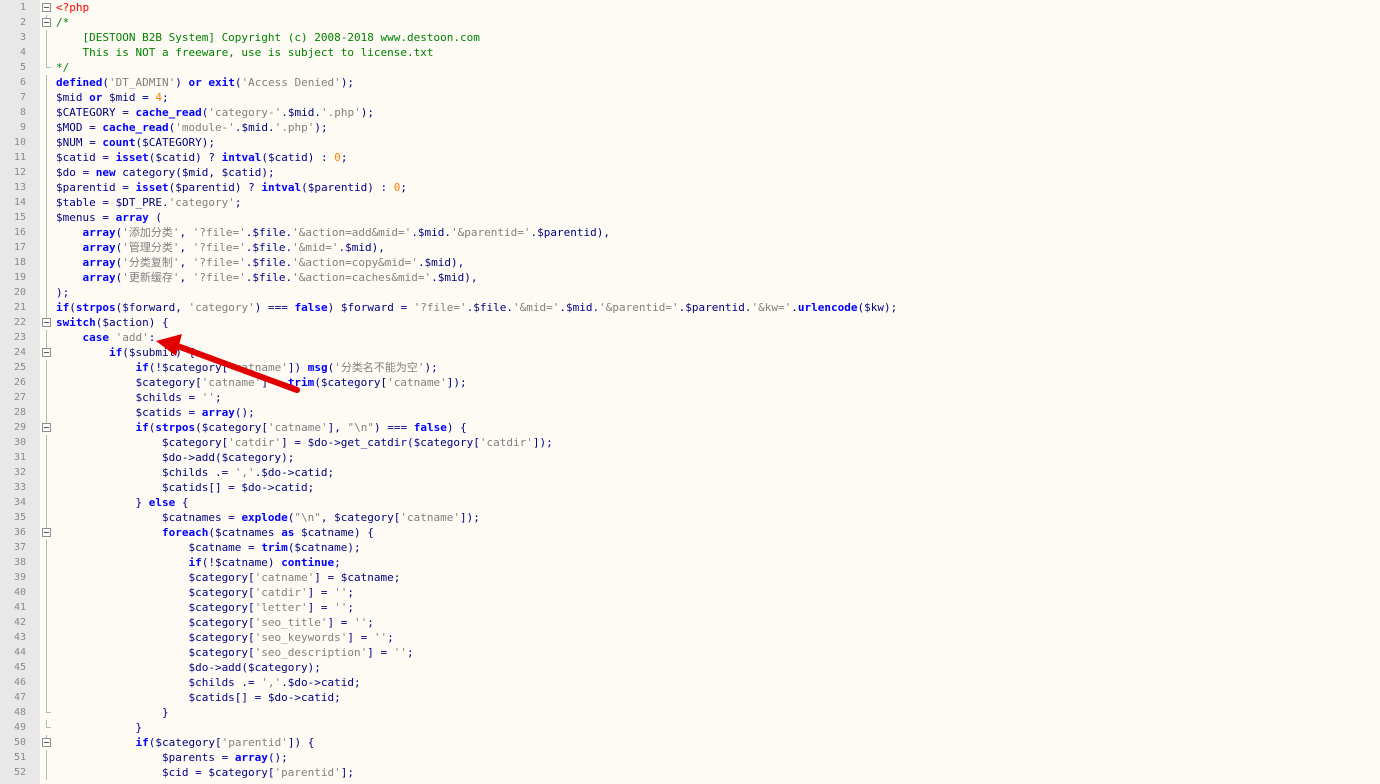 The width and height of the screenshot is (1380, 784). Describe the element at coordinates (169, 345) in the screenshot. I see `arrow-head` at that location.